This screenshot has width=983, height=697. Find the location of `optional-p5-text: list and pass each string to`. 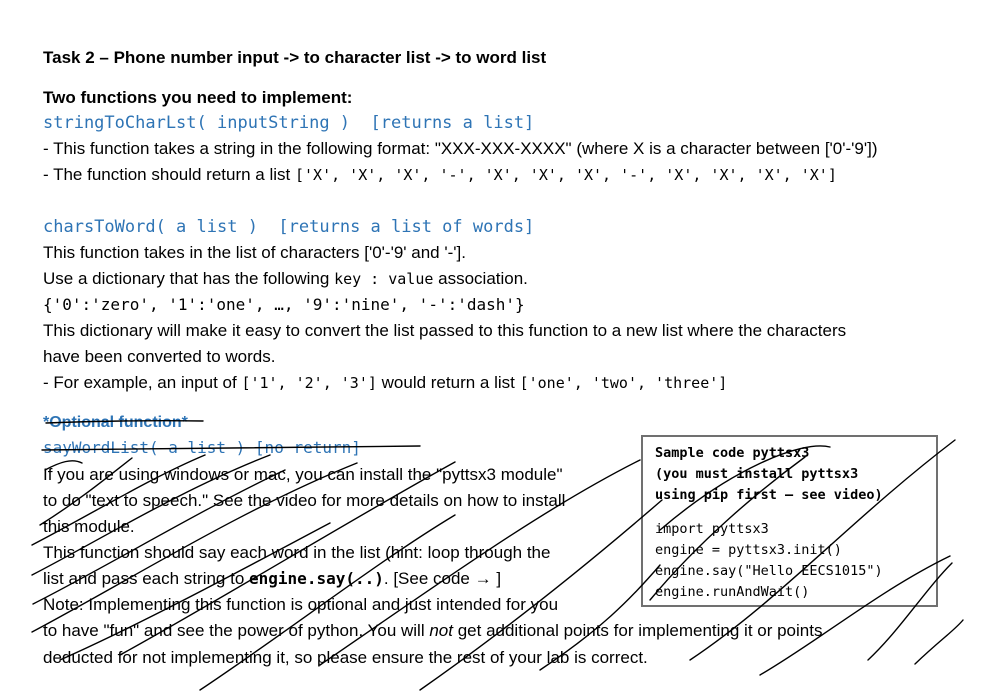

optional-p5-text: list and pass each string to is located at coordinates (146, 578).